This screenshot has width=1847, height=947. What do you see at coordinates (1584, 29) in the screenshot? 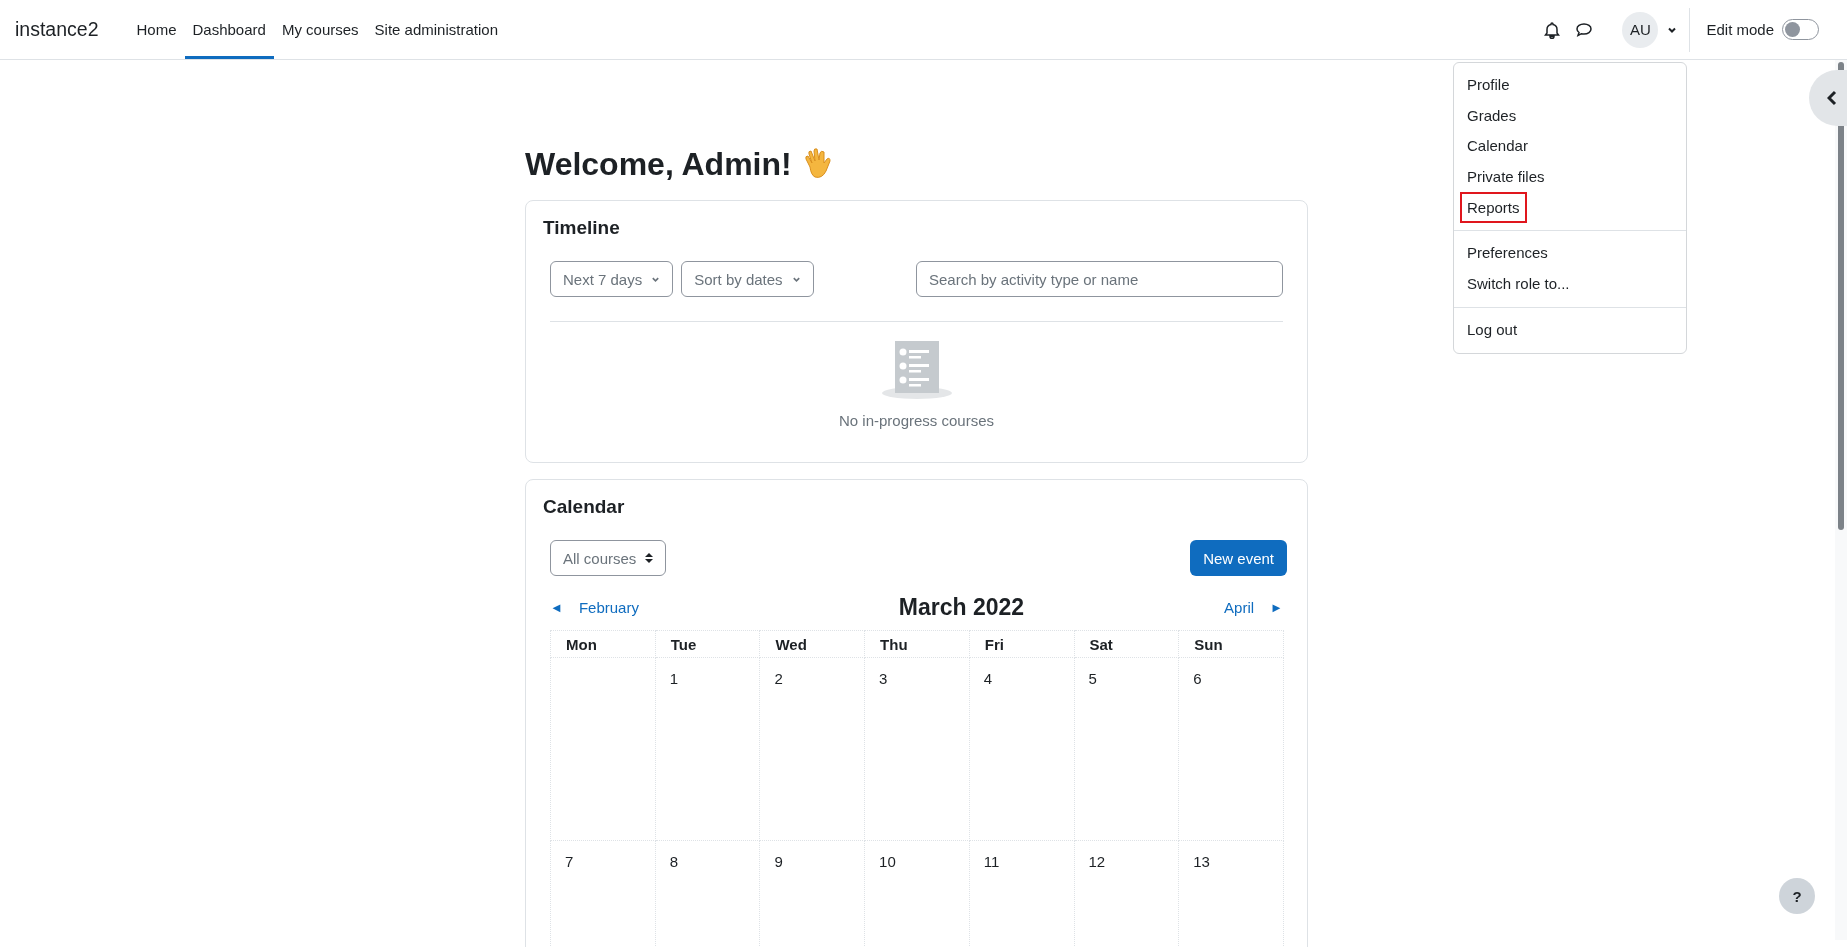
I see `chat-bubble-icon` at bounding box center [1584, 29].